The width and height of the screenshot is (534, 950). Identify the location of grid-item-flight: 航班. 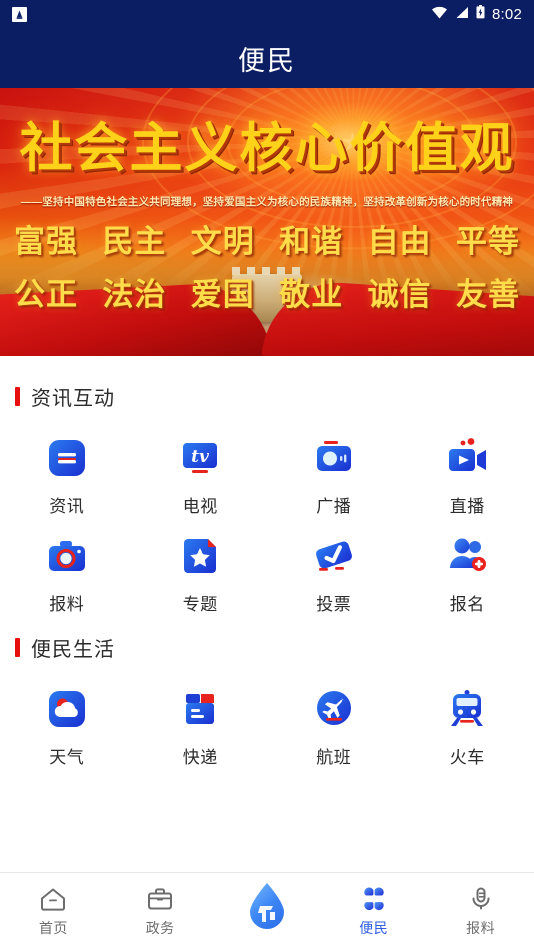
(334, 723).